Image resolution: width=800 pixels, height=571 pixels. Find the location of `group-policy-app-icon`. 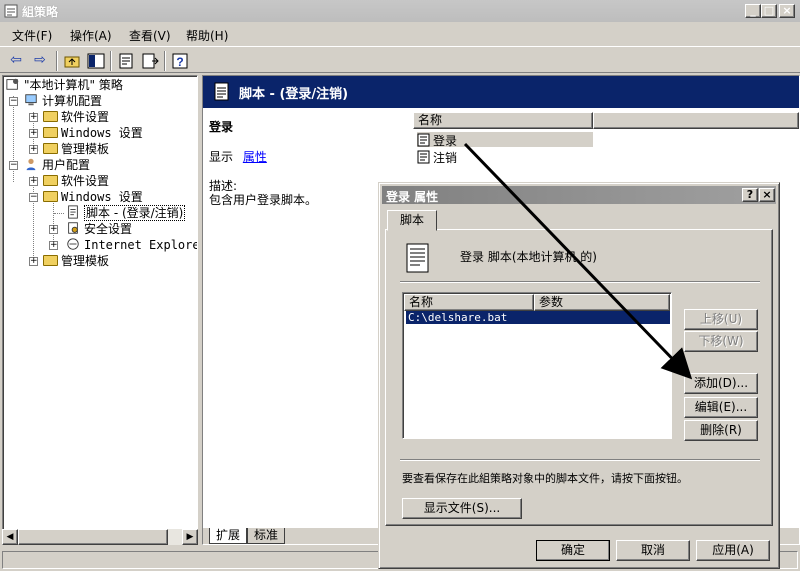

group-policy-app-icon is located at coordinates (11, 11).